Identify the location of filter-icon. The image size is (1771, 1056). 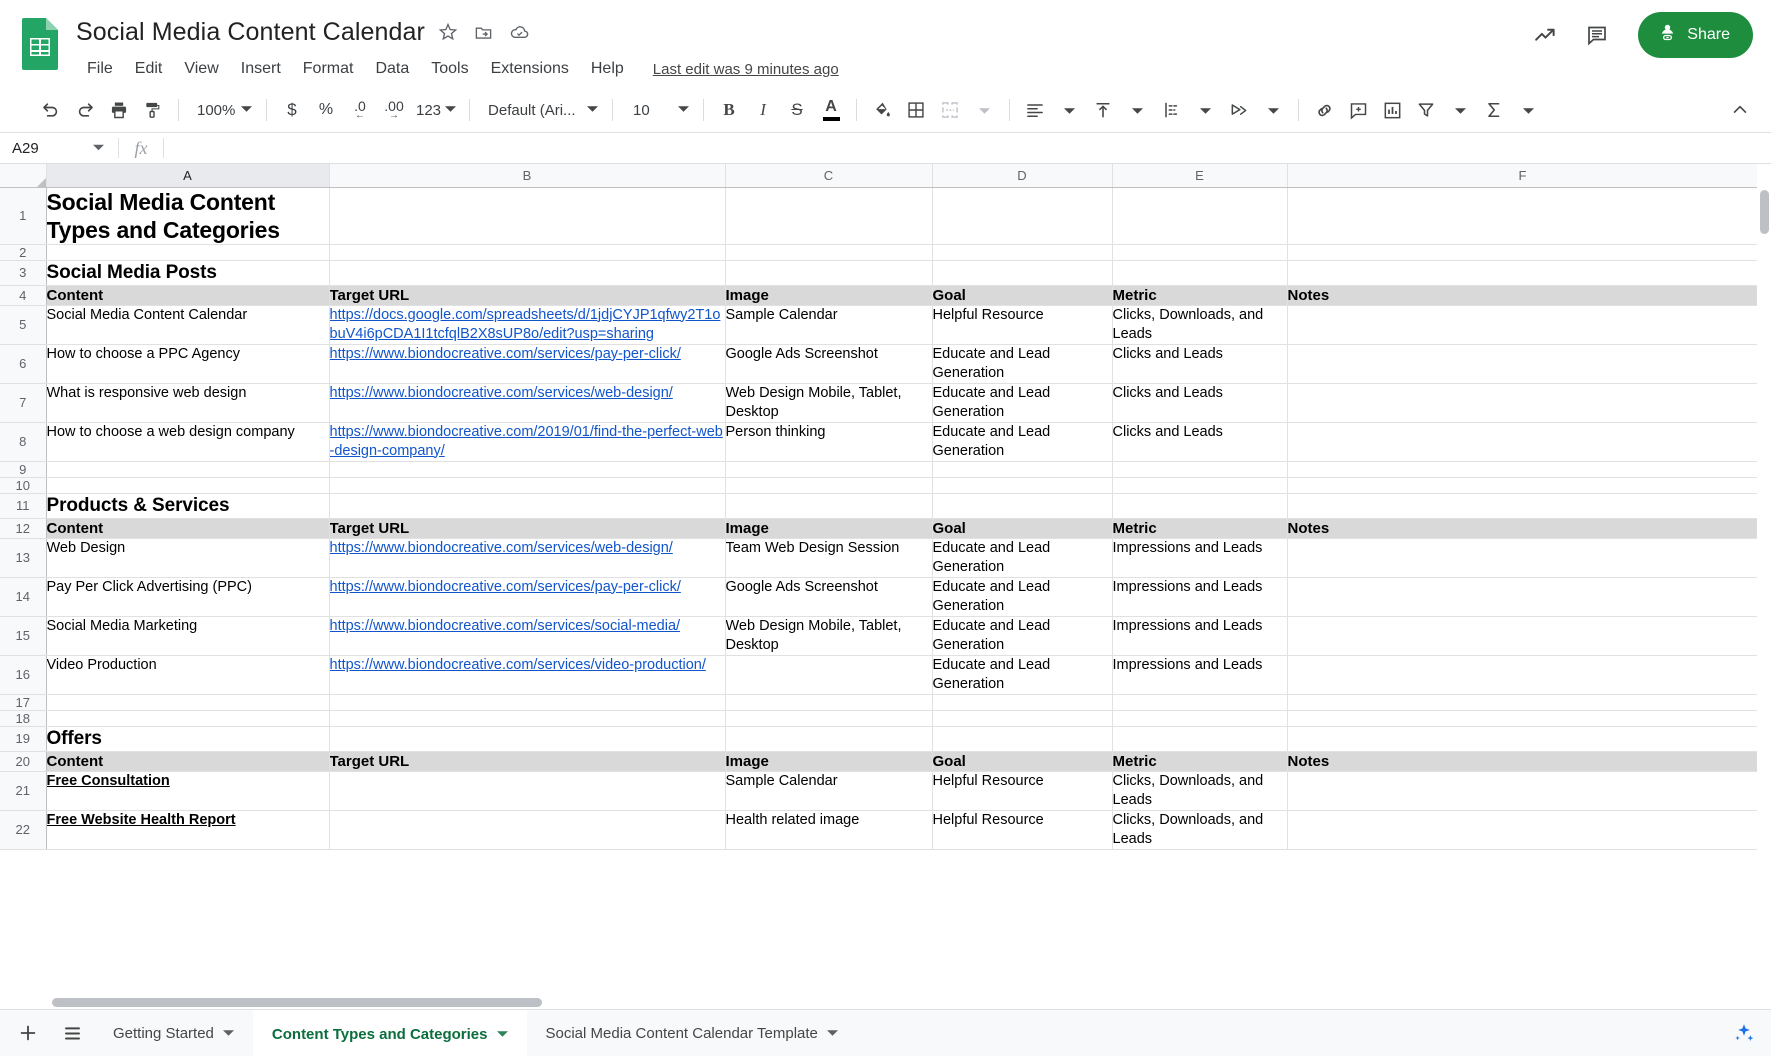
(1426, 110).